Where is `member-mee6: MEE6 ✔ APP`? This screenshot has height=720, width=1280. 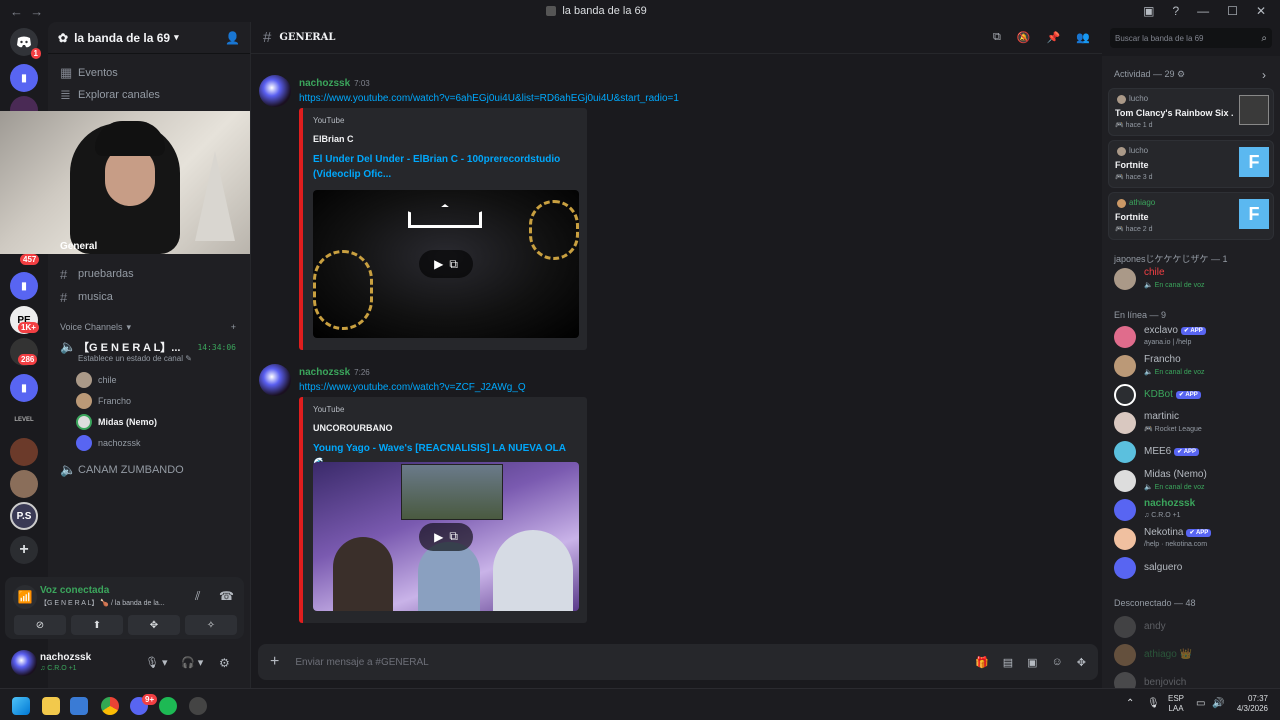
member-mee6: MEE6 ✔ APP is located at coordinates (1194, 453).